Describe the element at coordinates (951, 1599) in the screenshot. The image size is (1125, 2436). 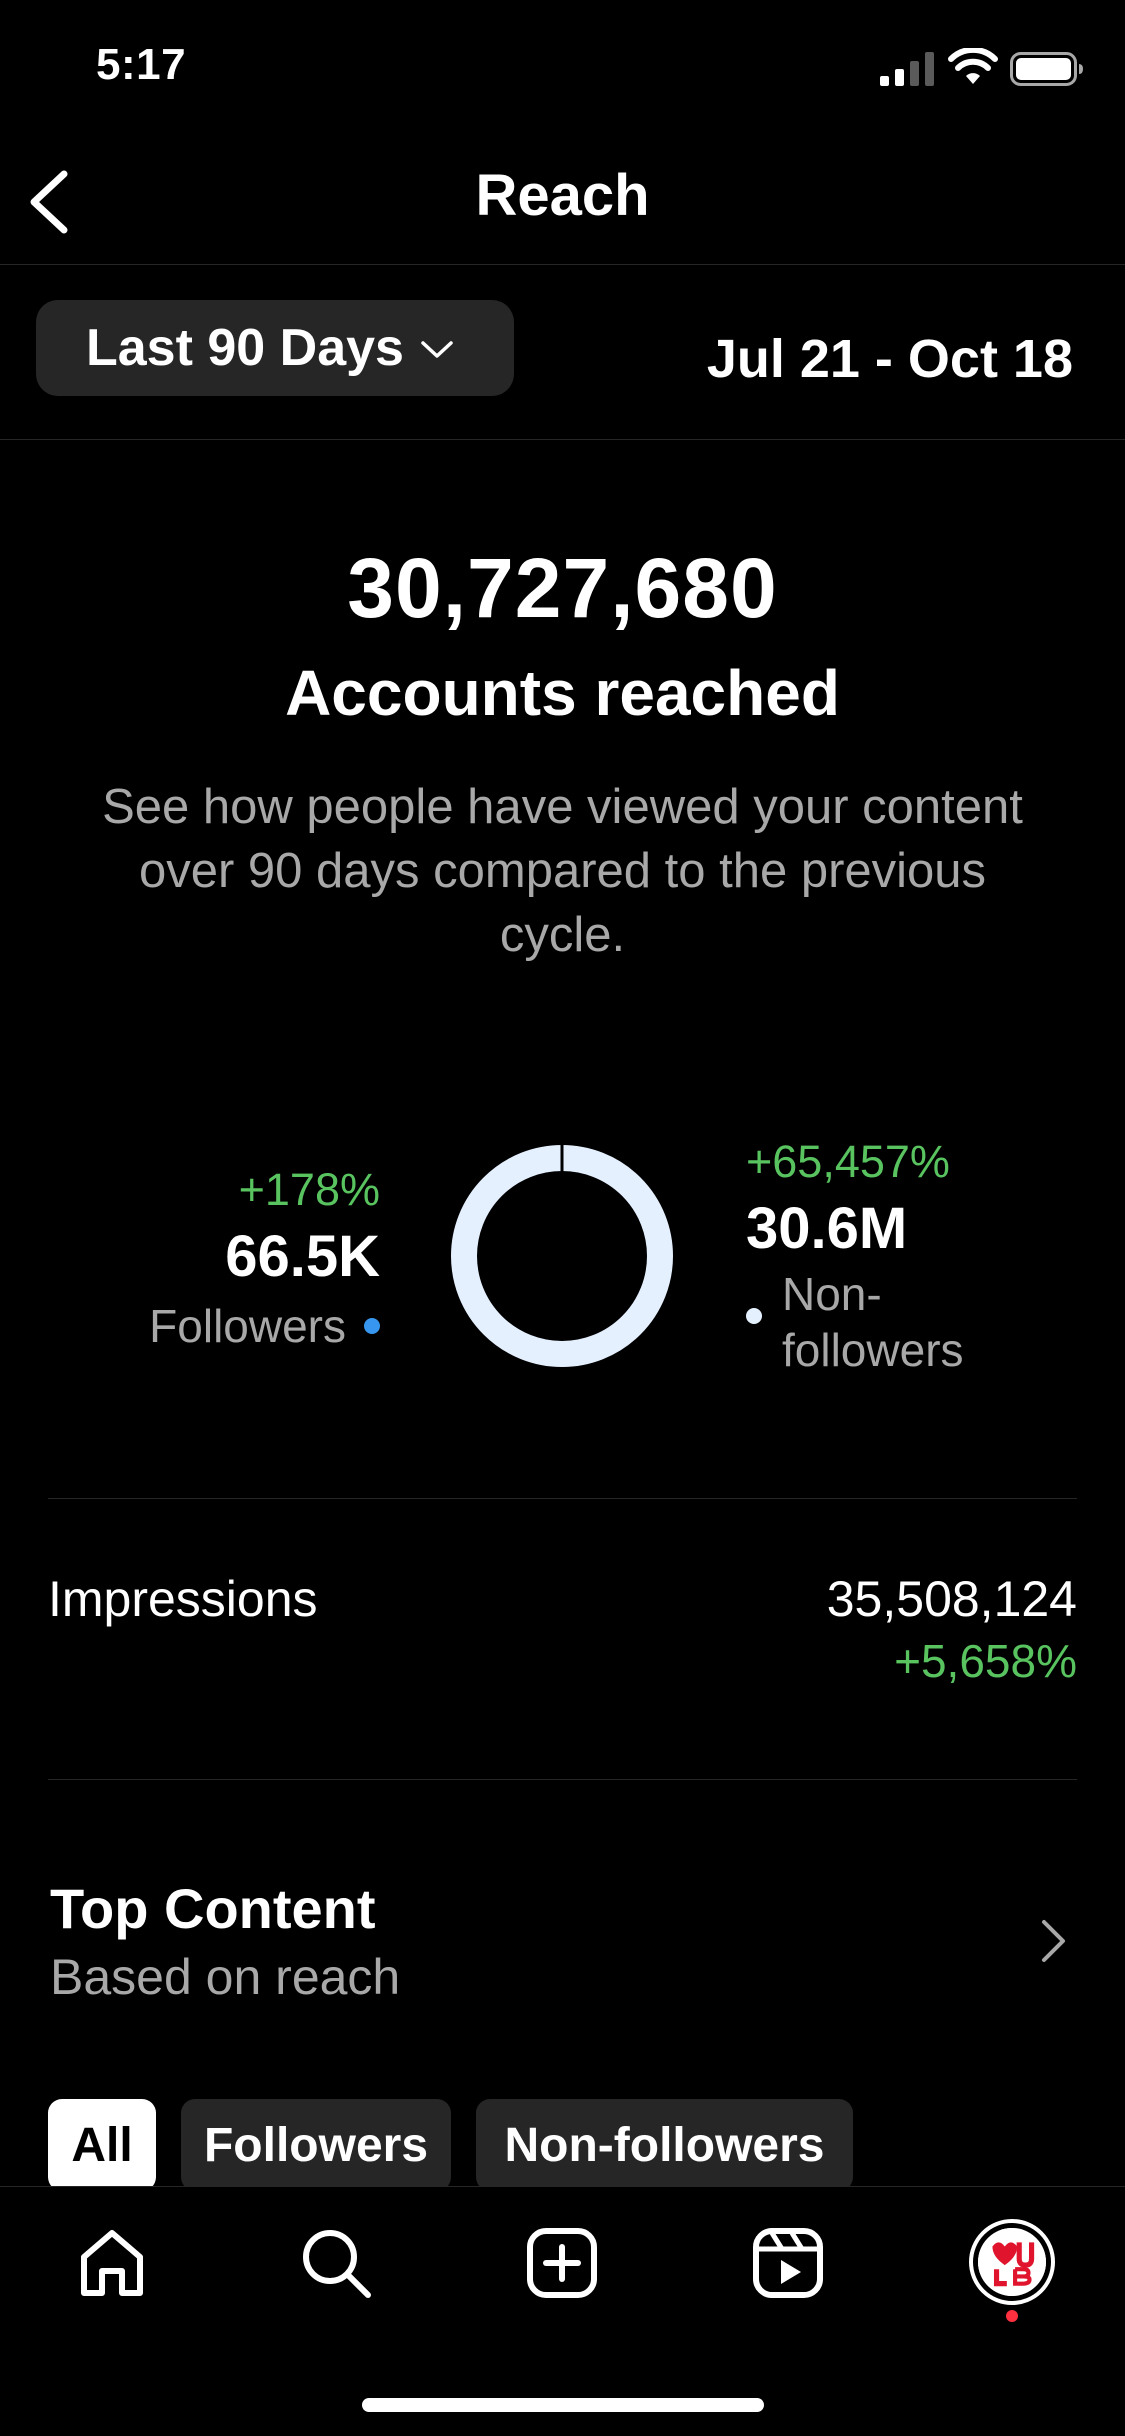
I see `impressions-value: 35,508,124` at that location.